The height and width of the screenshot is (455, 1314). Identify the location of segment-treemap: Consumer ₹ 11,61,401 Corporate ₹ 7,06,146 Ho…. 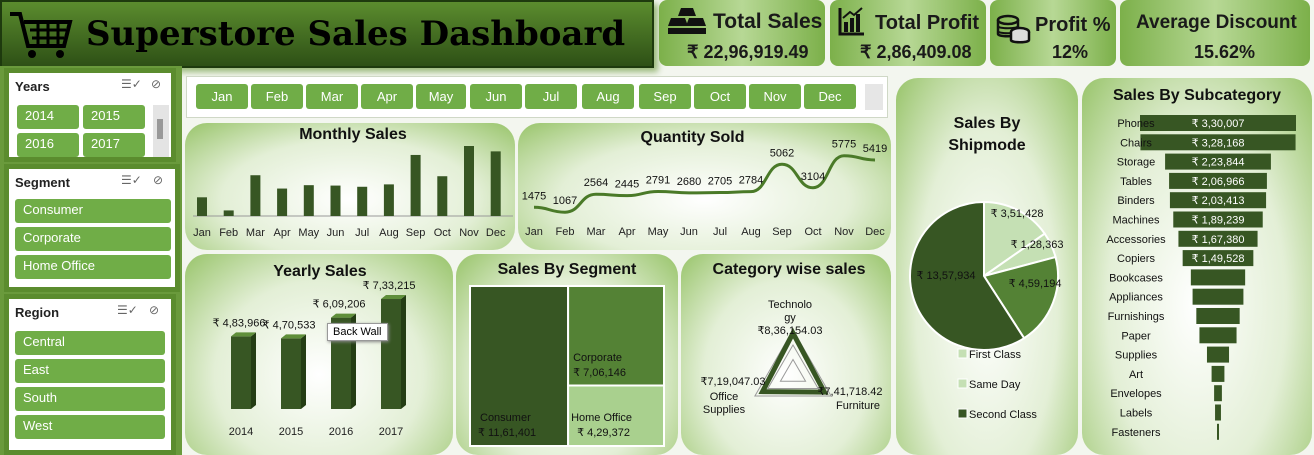
(567, 366).